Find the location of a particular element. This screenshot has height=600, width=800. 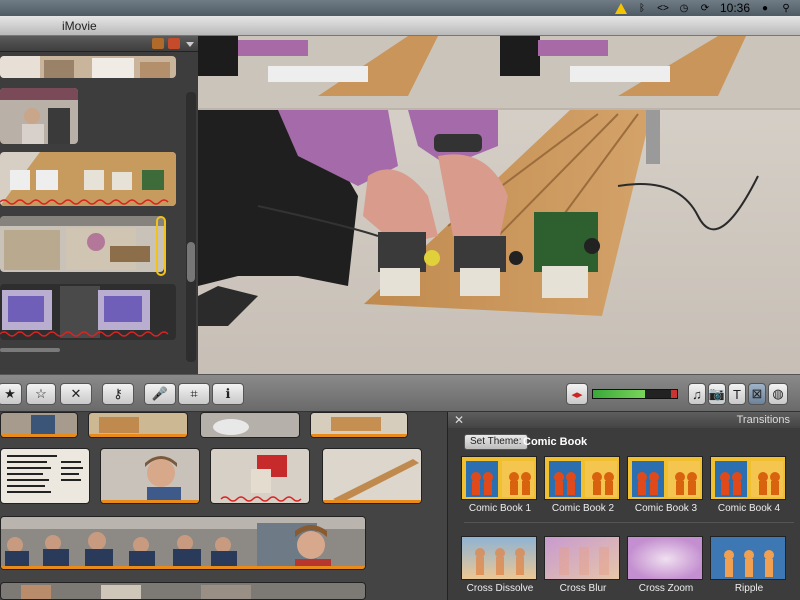

transitions-icon: ⊠ is located at coordinates (757, 393).